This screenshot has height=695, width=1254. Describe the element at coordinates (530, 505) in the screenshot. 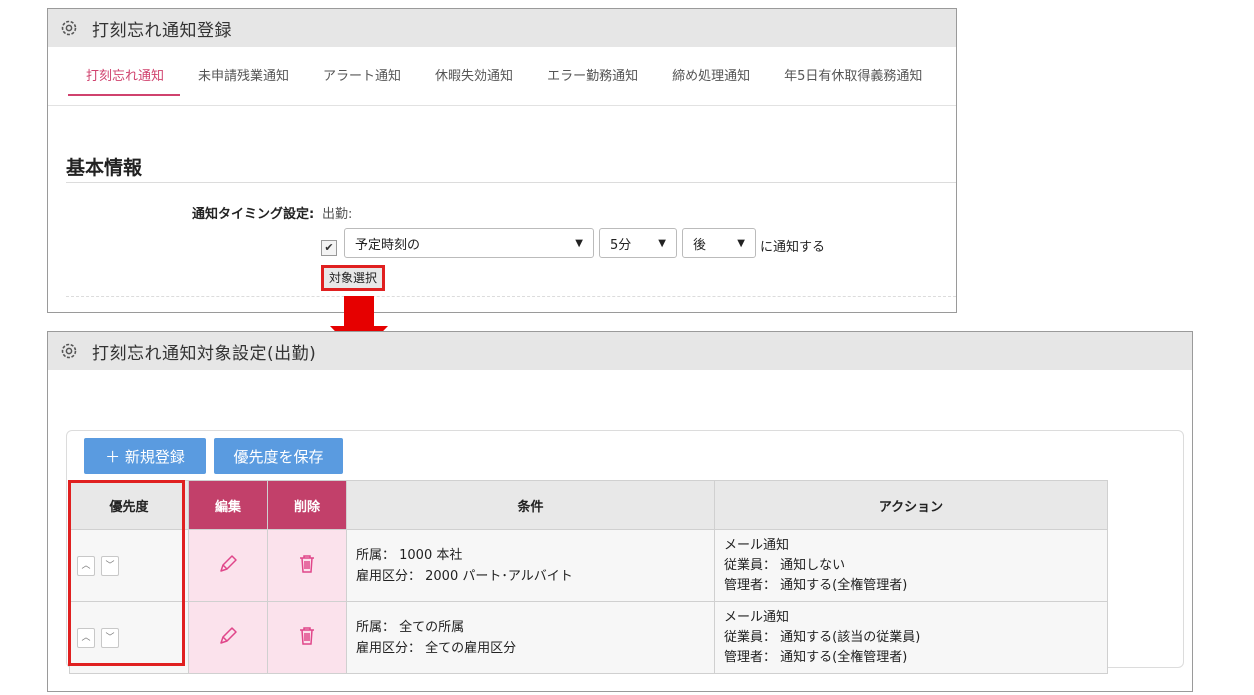

I see `column-header-condition: 条件` at that location.